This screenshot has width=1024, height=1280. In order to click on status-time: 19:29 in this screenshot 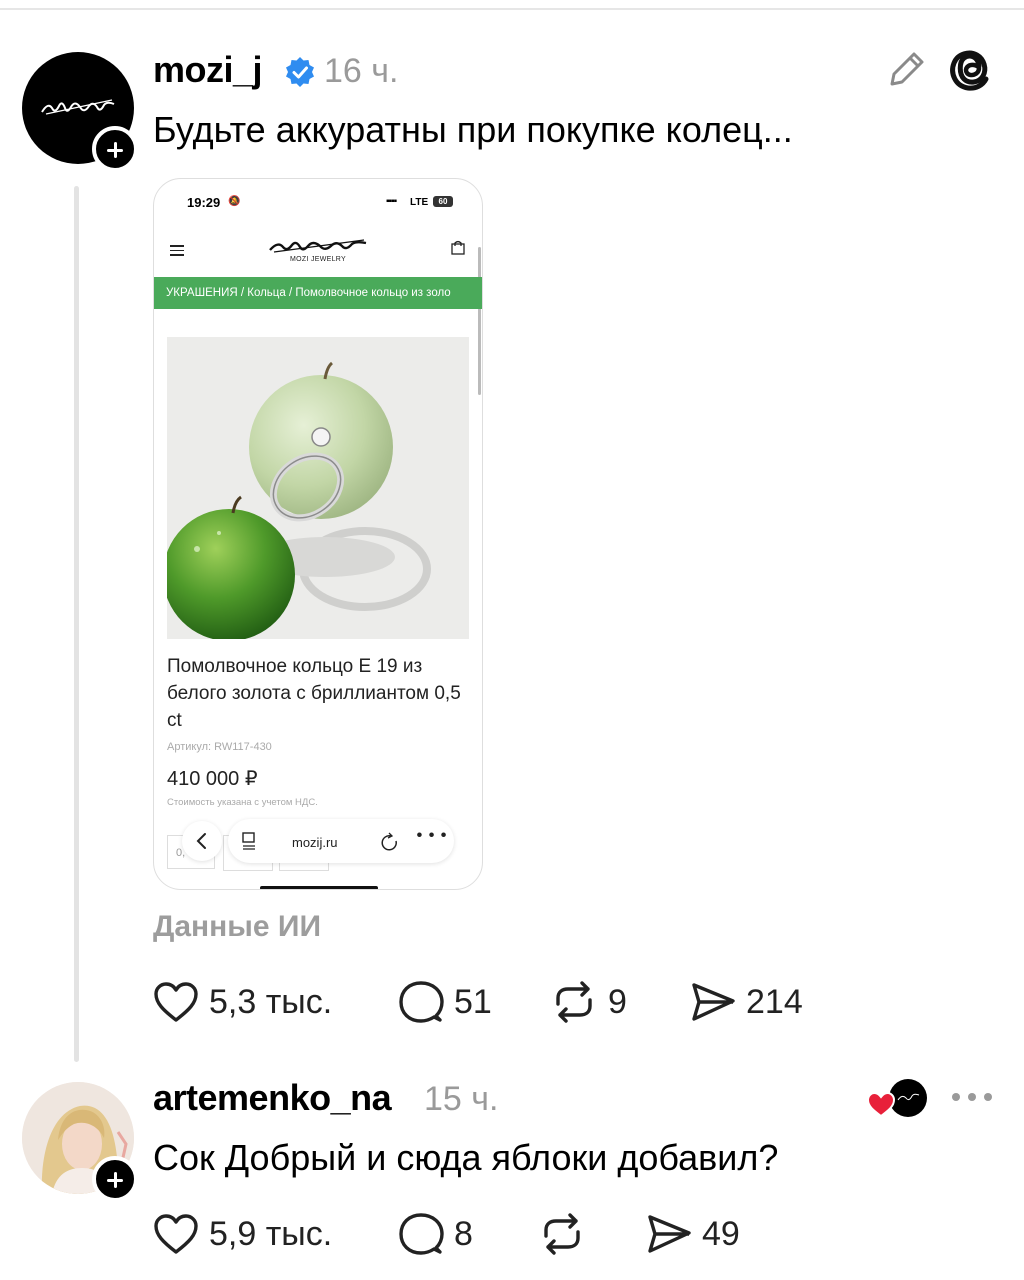, I will do `click(204, 202)`.